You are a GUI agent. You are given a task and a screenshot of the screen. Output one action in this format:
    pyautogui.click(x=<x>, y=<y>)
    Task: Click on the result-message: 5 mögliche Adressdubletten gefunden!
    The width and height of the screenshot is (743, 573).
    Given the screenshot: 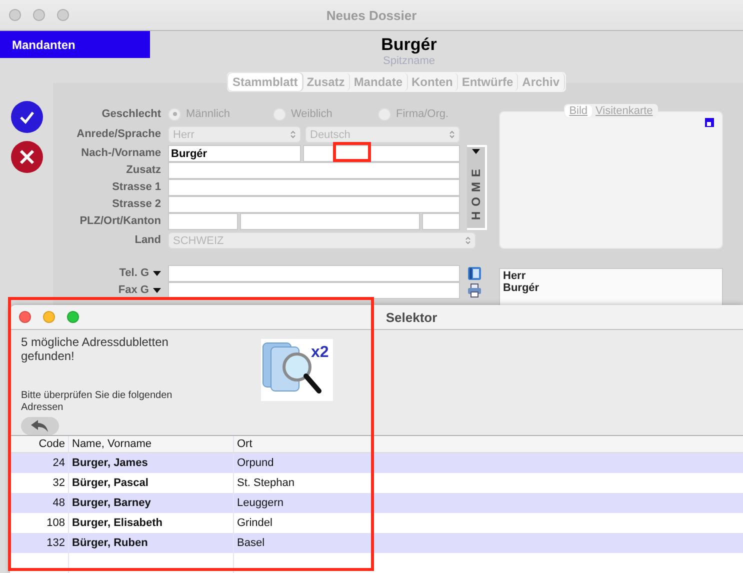 What is the action you would take?
    pyautogui.click(x=95, y=349)
    